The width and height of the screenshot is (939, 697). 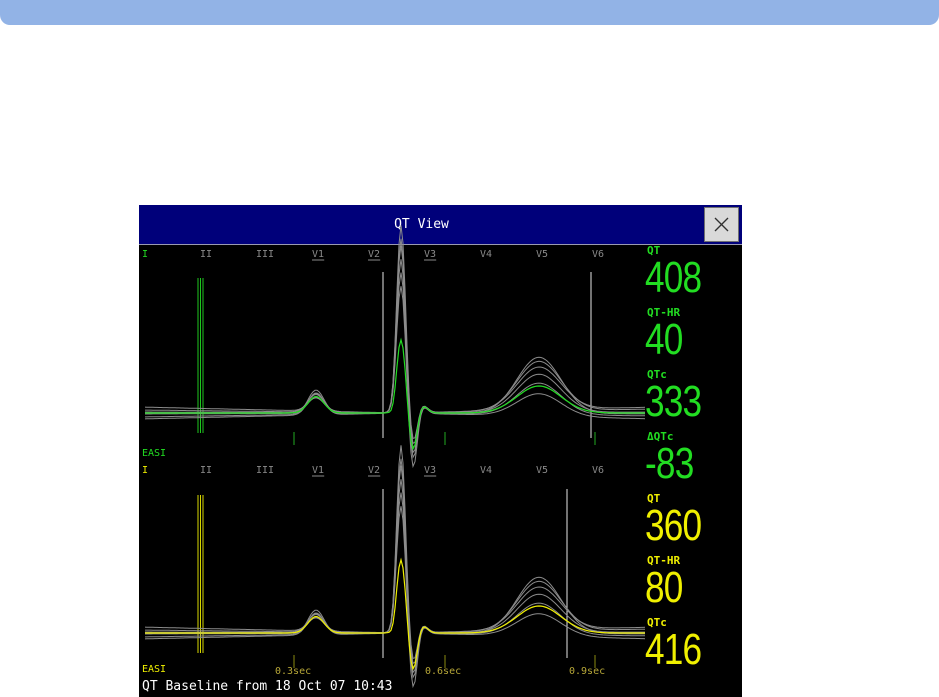 I want to click on close-x-icon, so click(x=721, y=224).